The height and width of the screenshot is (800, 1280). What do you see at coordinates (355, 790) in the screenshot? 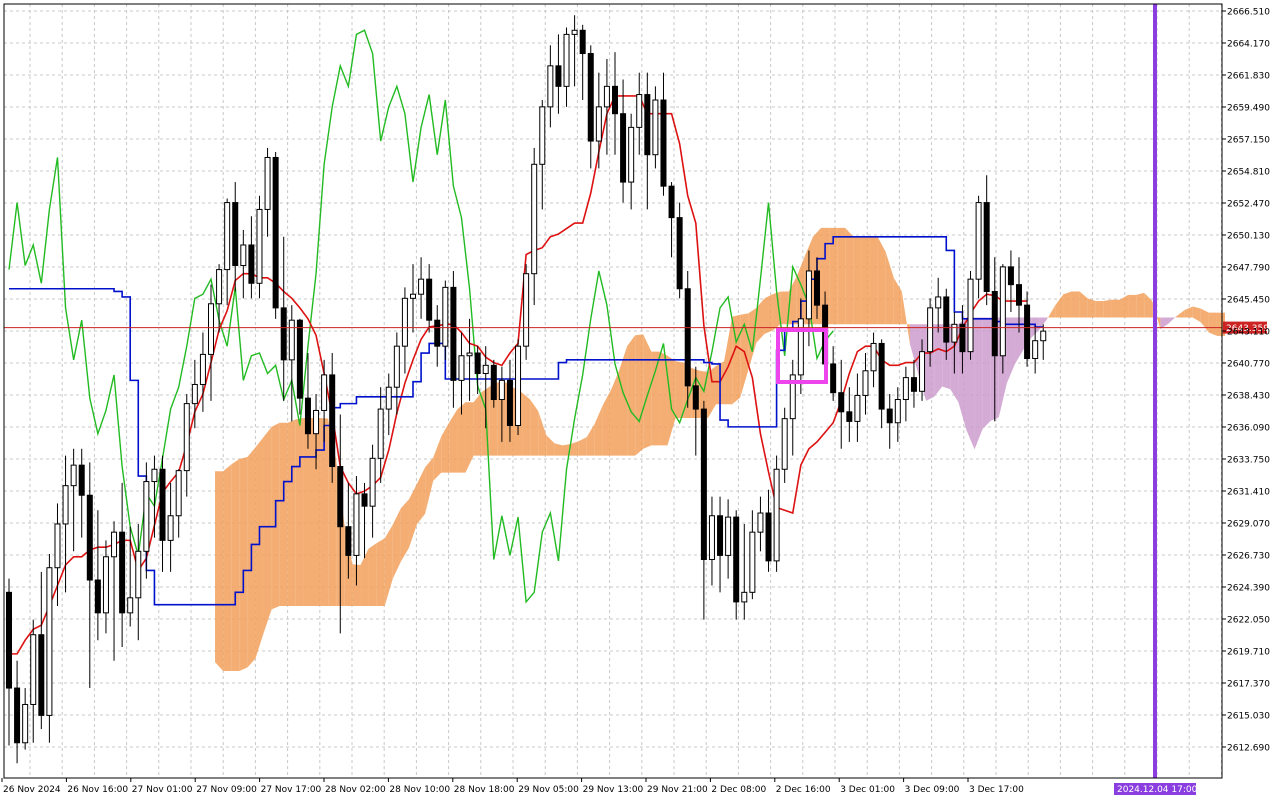
I see `x-tick-label: 28 Nov 02:00` at bounding box center [355, 790].